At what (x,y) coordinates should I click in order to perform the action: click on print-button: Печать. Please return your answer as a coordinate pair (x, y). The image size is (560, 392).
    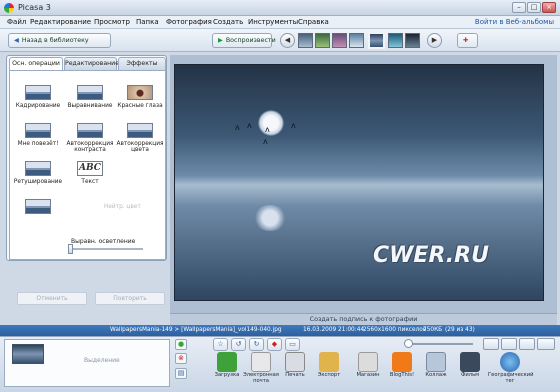
    Looking at the image, I should click on (295, 365).